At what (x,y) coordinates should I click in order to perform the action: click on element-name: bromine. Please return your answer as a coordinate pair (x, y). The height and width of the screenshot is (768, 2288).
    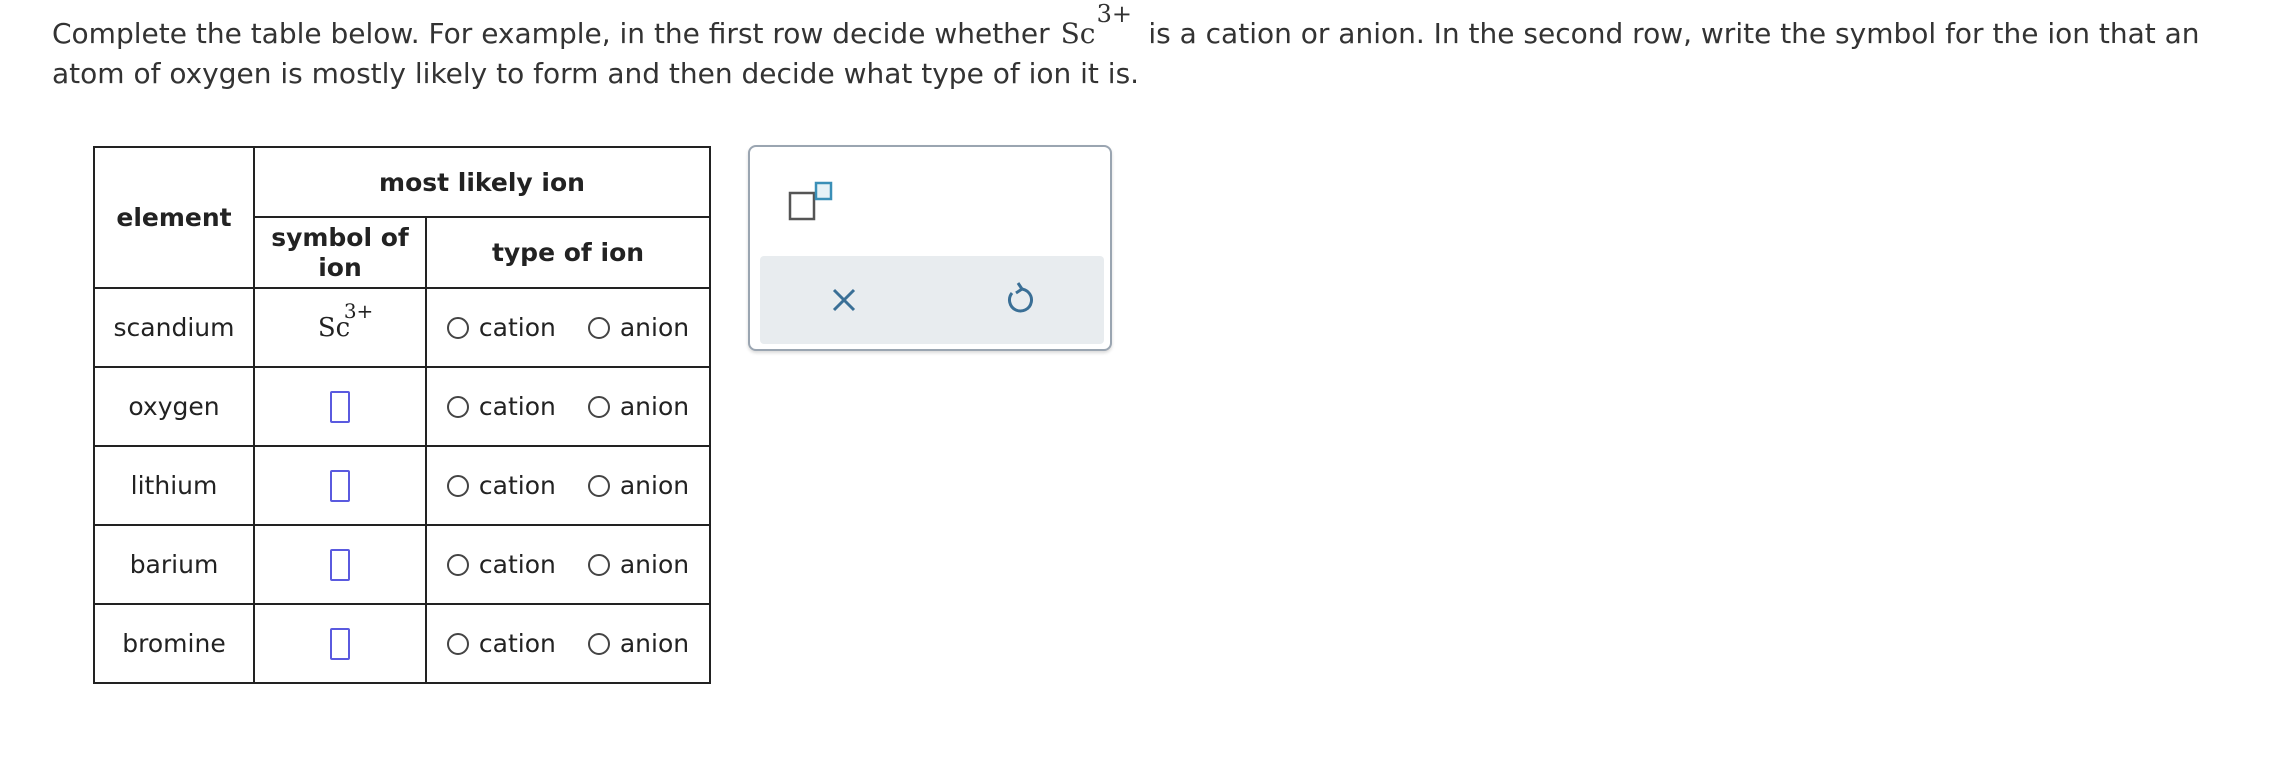
    Looking at the image, I should click on (174, 643).